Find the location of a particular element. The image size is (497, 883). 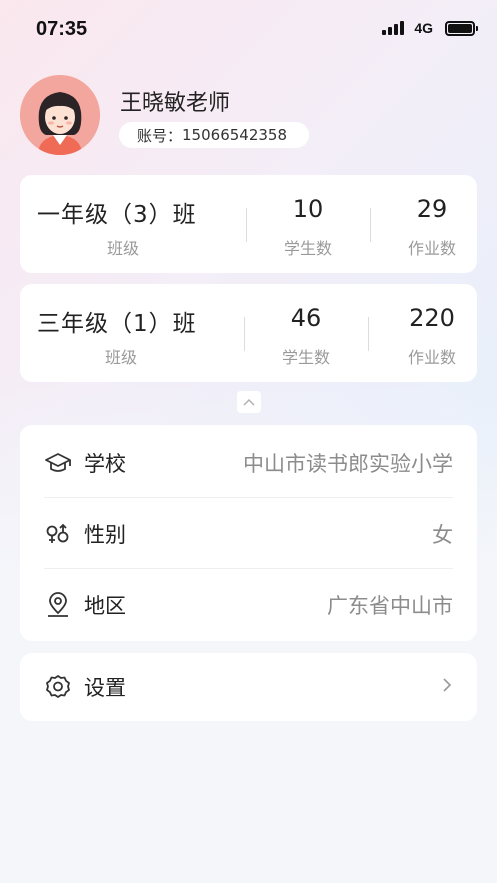

class-name: 三年级（1）班 is located at coordinates (117, 324).